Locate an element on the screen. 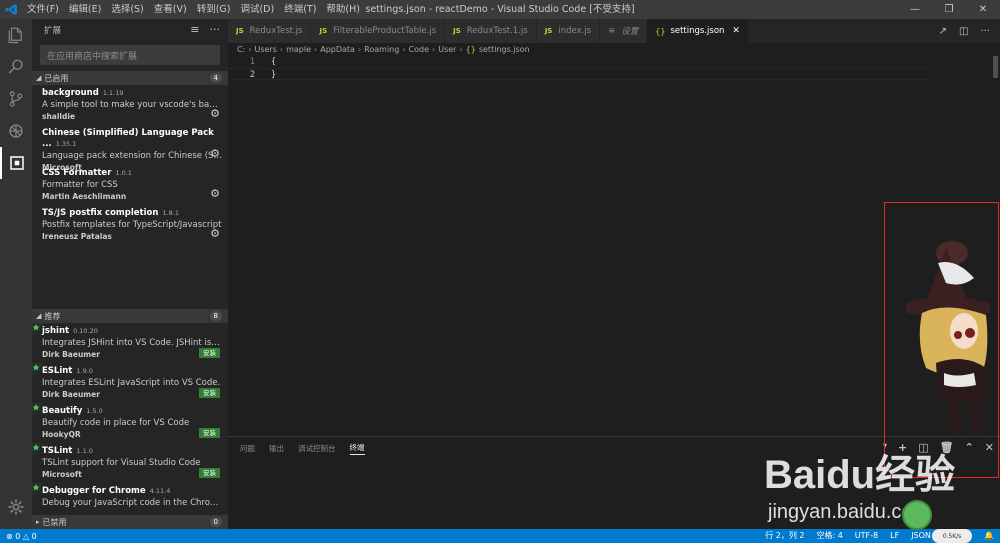  extension-description: Beautify code in place for VS Code is located at coordinates (116, 423).